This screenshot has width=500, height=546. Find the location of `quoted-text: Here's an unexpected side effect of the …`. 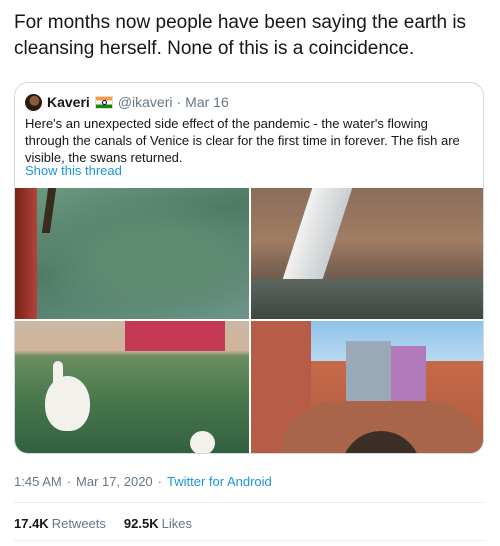

quoted-text: Here's an unexpected side effect of the … is located at coordinates (242, 140).